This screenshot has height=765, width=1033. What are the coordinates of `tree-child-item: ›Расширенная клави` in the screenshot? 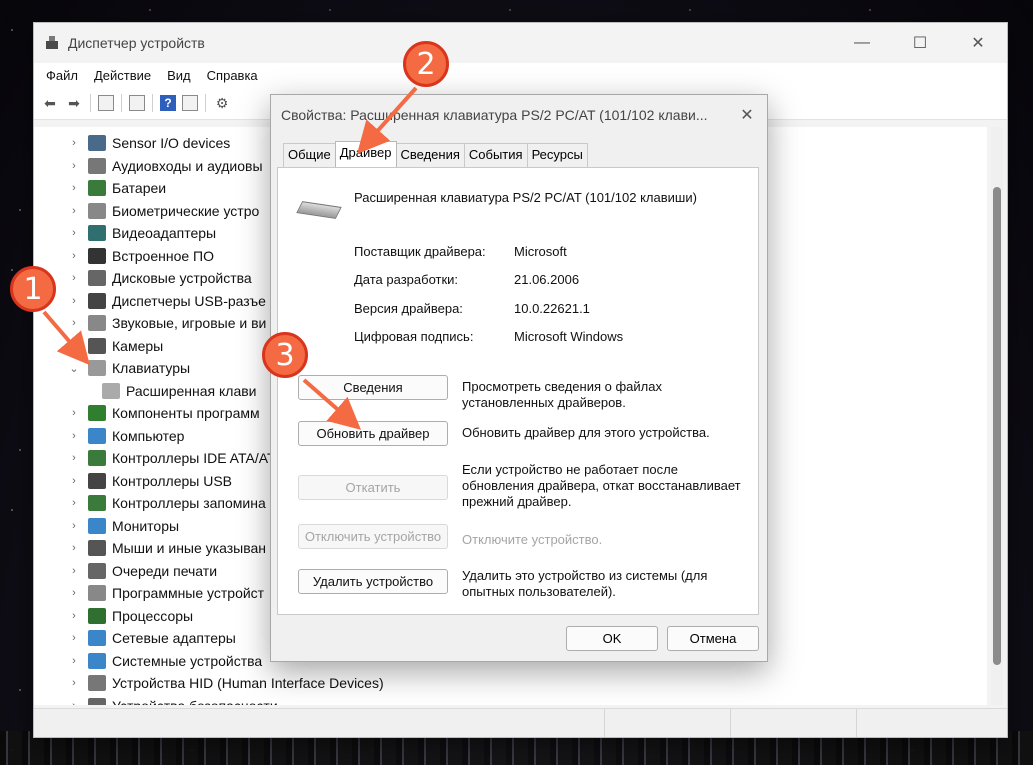 It's located at (145, 391).